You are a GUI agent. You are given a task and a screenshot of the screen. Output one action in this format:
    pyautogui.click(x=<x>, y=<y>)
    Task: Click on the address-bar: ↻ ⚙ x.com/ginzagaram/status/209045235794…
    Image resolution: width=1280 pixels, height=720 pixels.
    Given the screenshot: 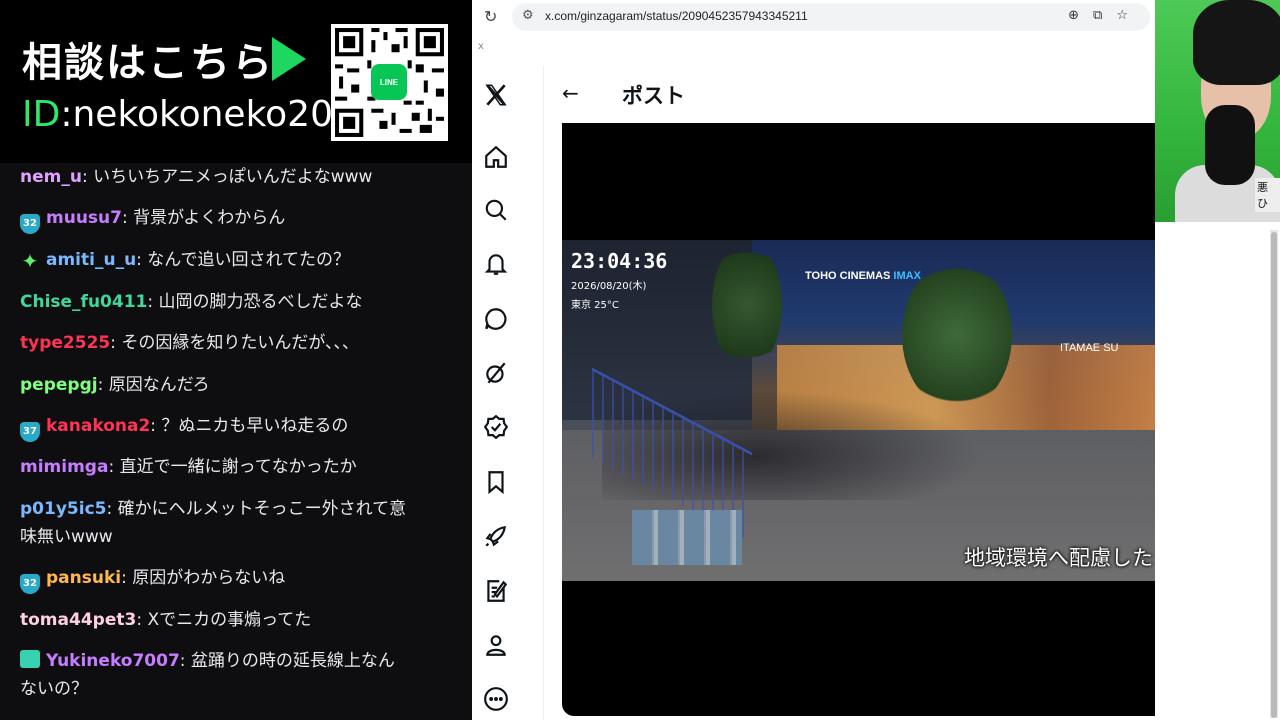 What is the action you would take?
    pyautogui.click(x=813, y=17)
    